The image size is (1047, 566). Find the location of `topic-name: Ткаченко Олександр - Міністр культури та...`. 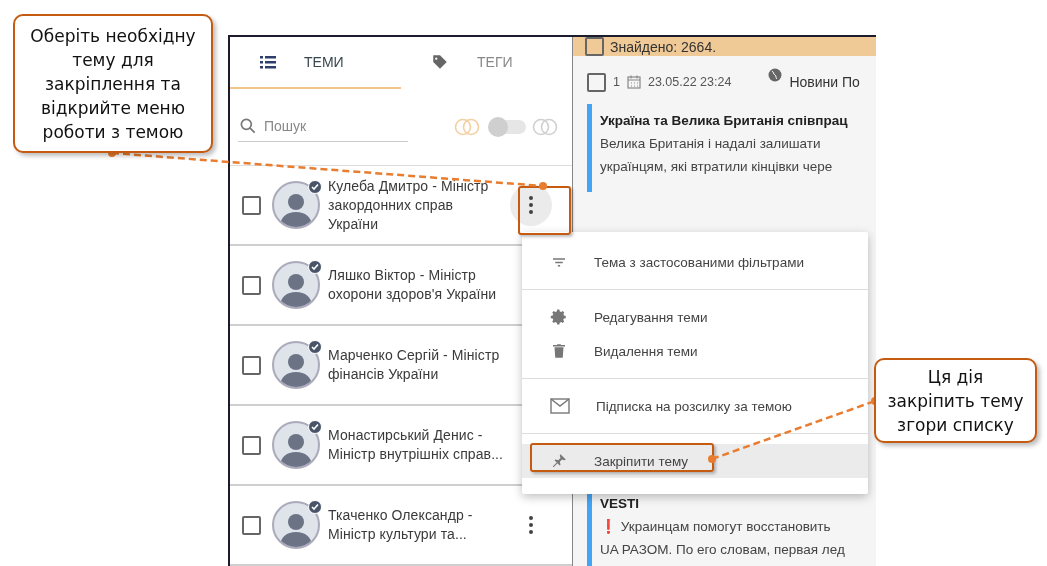

topic-name: Ткаченко Олександр - Міністр культури та... is located at coordinates (417, 525).